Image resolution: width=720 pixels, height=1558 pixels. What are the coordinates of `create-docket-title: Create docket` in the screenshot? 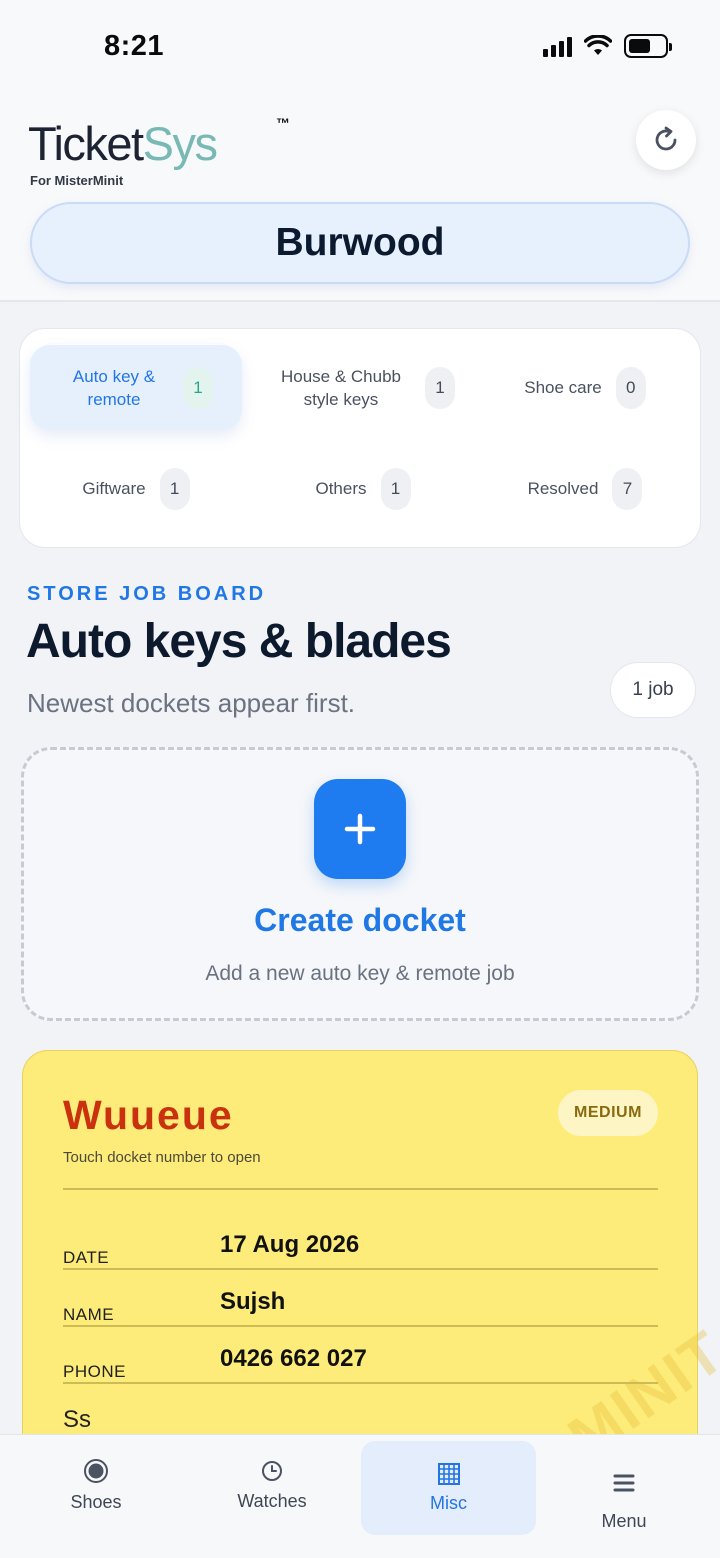 It's located at (360, 920).